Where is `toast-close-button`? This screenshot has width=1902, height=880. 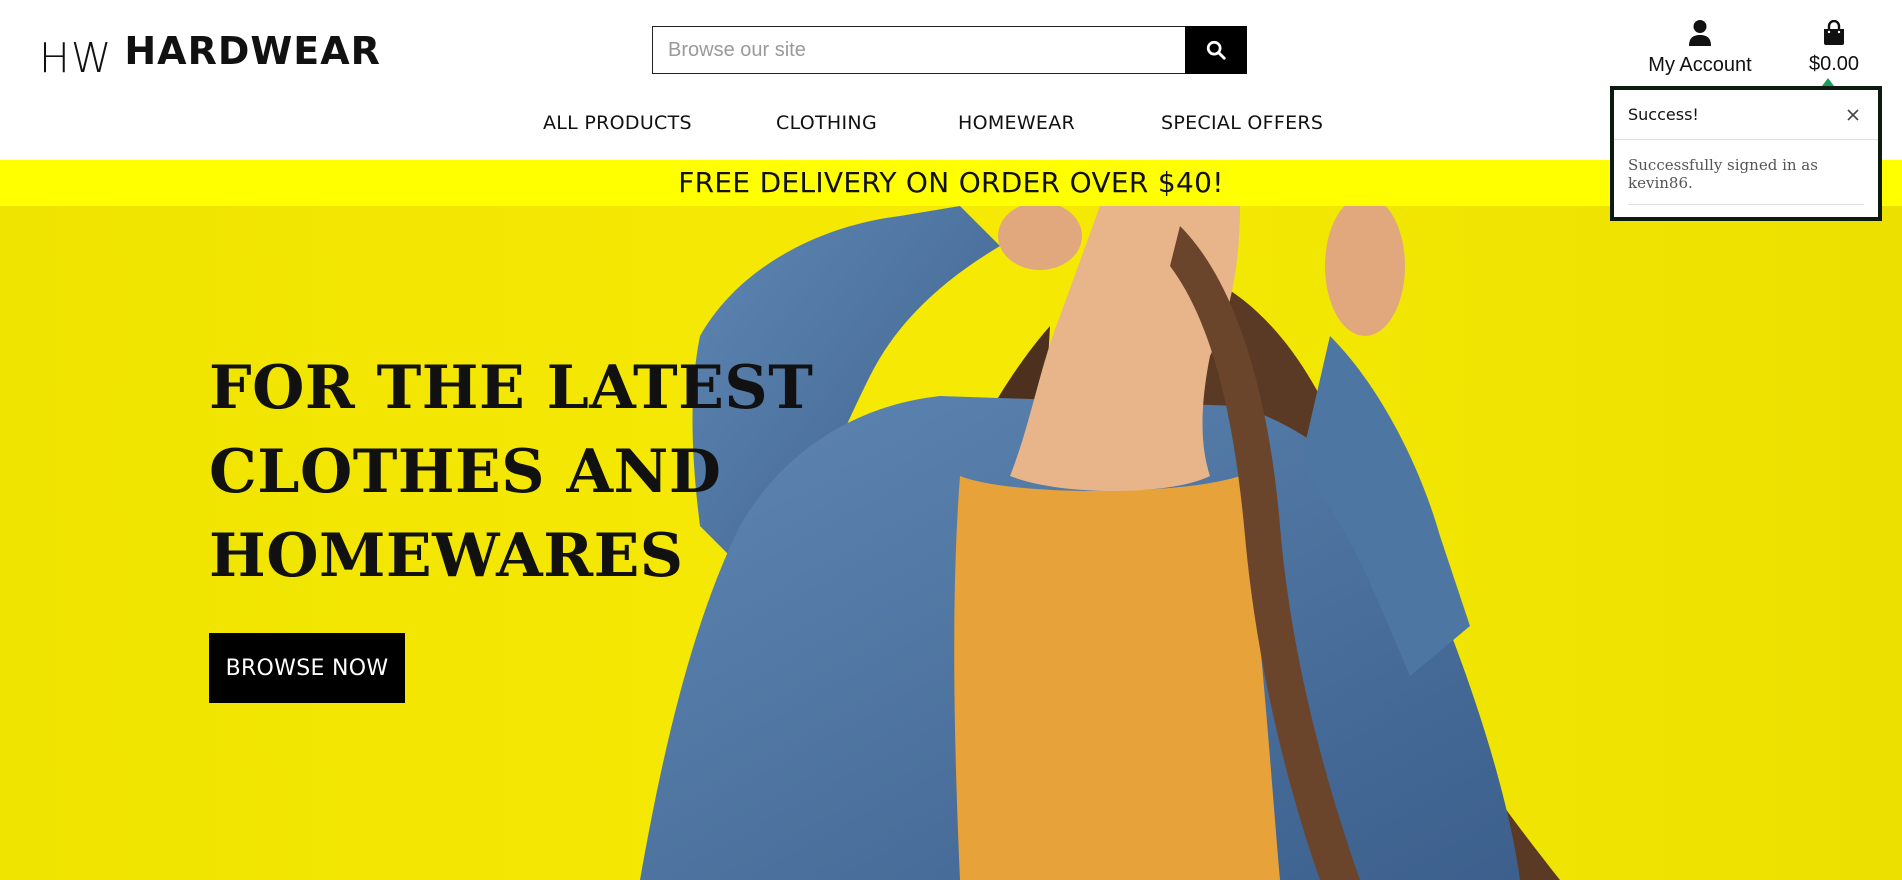
toast-close-button is located at coordinates (1853, 115).